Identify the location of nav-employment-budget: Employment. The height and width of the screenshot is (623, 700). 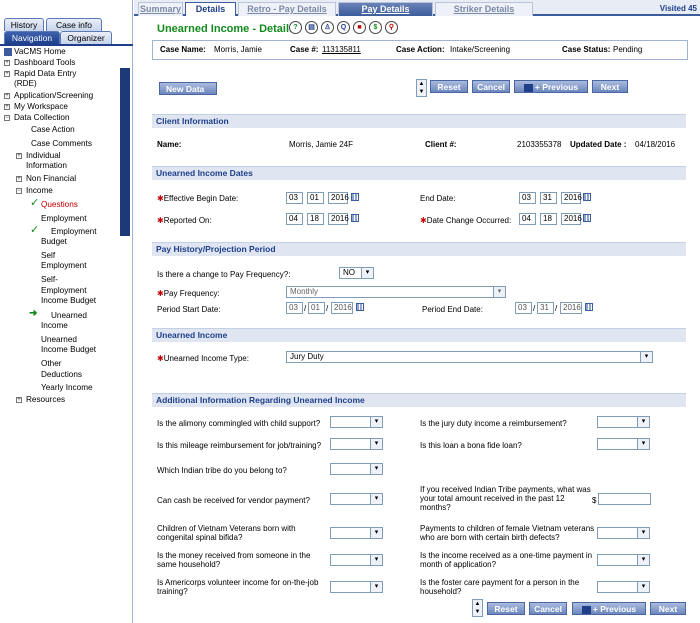
(74, 232).